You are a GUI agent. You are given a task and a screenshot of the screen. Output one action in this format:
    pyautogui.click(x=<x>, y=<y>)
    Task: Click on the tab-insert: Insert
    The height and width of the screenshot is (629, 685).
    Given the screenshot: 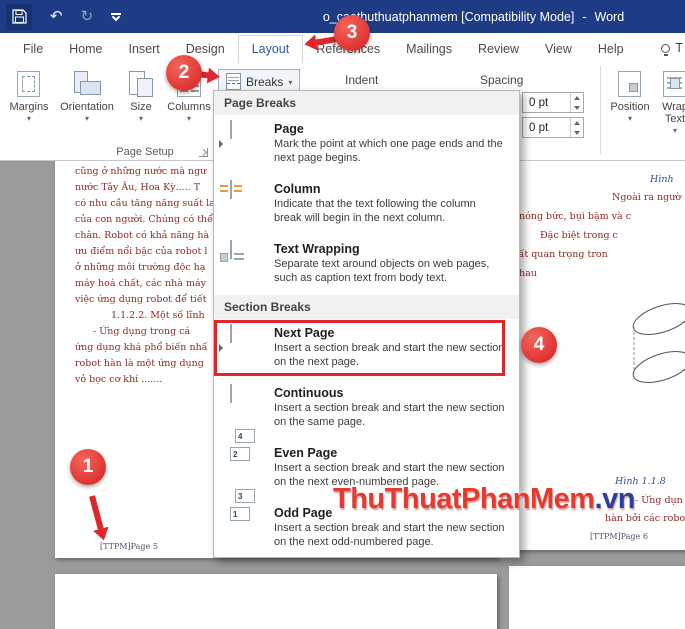 What is the action you would take?
    pyautogui.click(x=144, y=49)
    